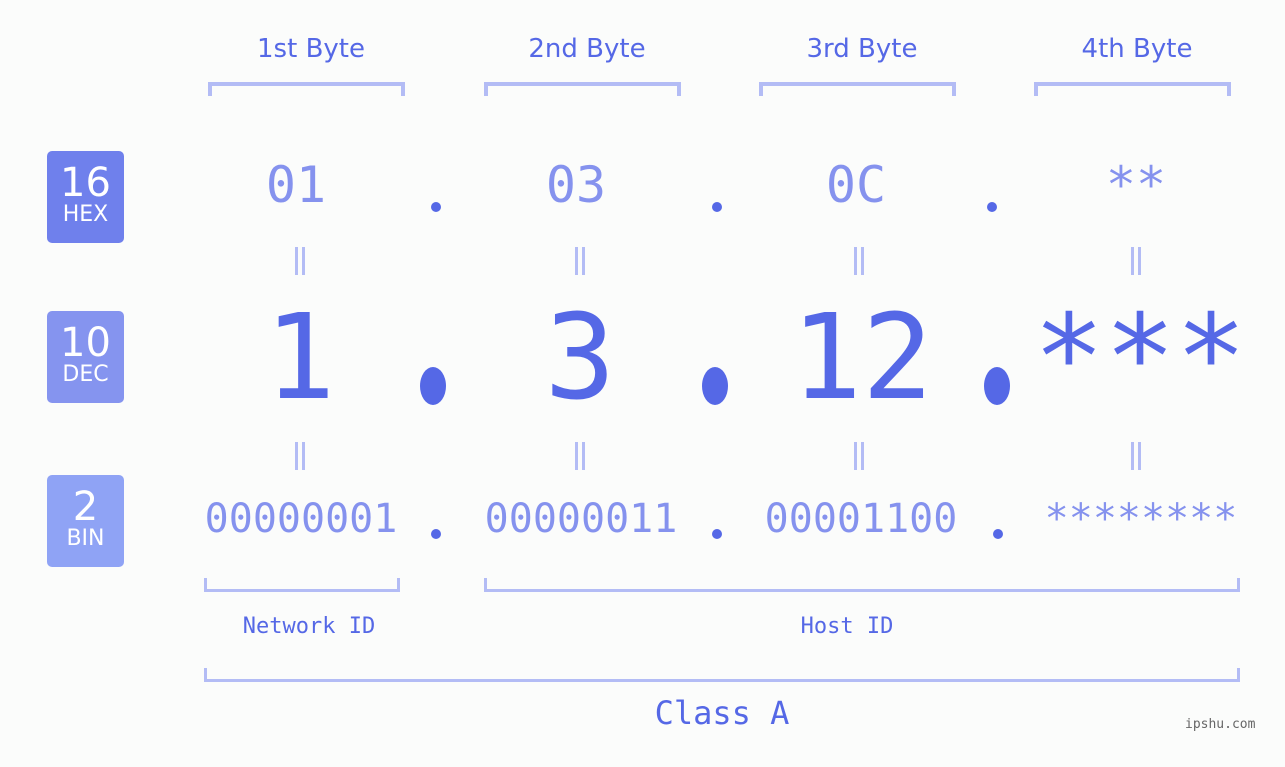 The width and height of the screenshot is (1285, 767). Describe the element at coordinates (85, 507) in the screenshot. I see `bin-base-number: 2` at that location.